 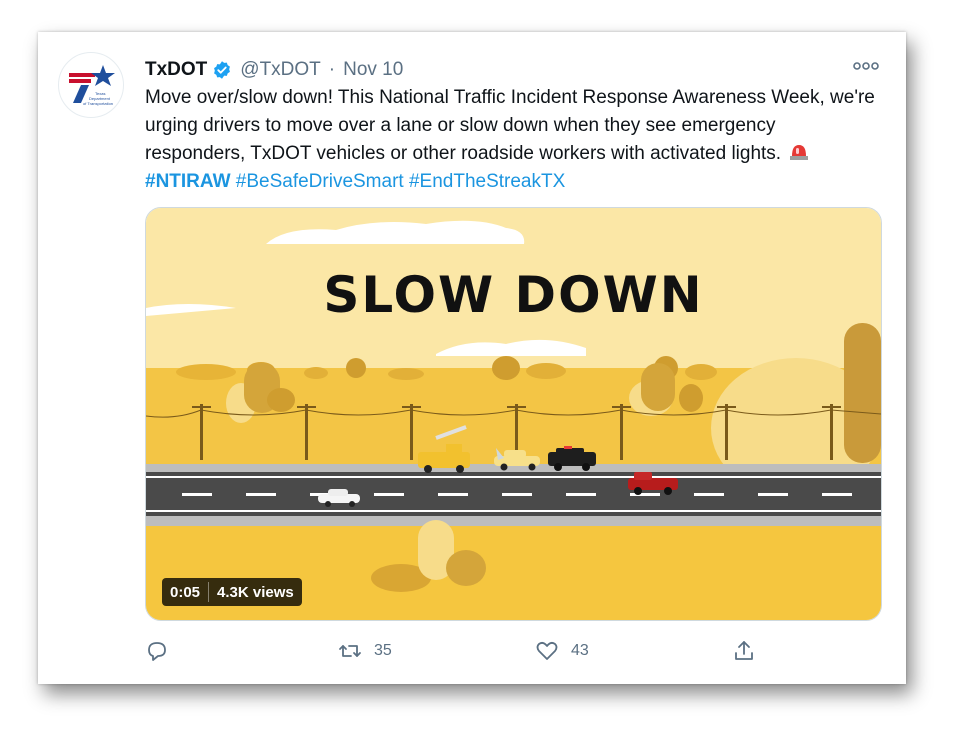 What do you see at coordinates (547, 650) in the screenshot?
I see `heart-icon` at bounding box center [547, 650].